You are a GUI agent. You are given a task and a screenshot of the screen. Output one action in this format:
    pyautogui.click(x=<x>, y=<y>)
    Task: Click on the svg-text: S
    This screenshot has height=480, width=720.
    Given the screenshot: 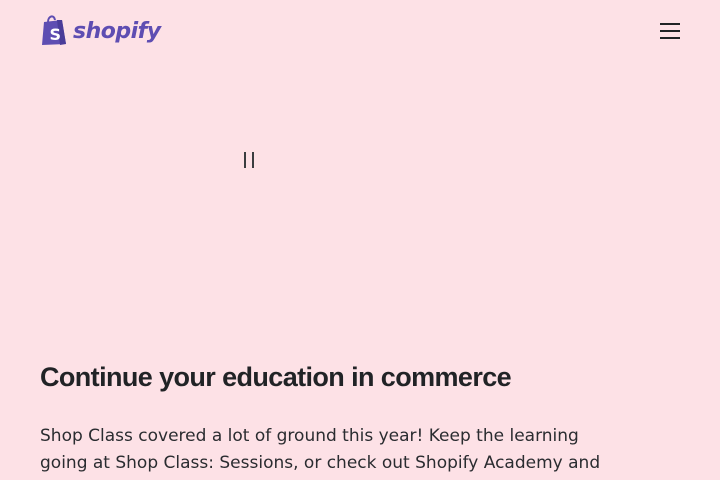 What is the action you would take?
    pyautogui.click(x=56, y=34)
    